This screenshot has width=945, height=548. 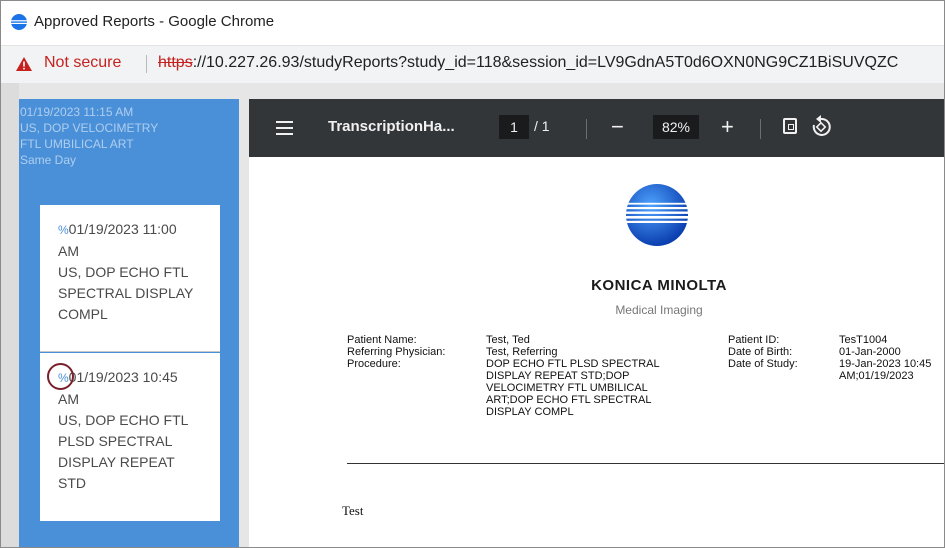 What do you see at coordinates (77, 112) in the screenshot?
I see `study-datetime: 01/19/2023 11:15 AM` at bounding box center [77, 112].